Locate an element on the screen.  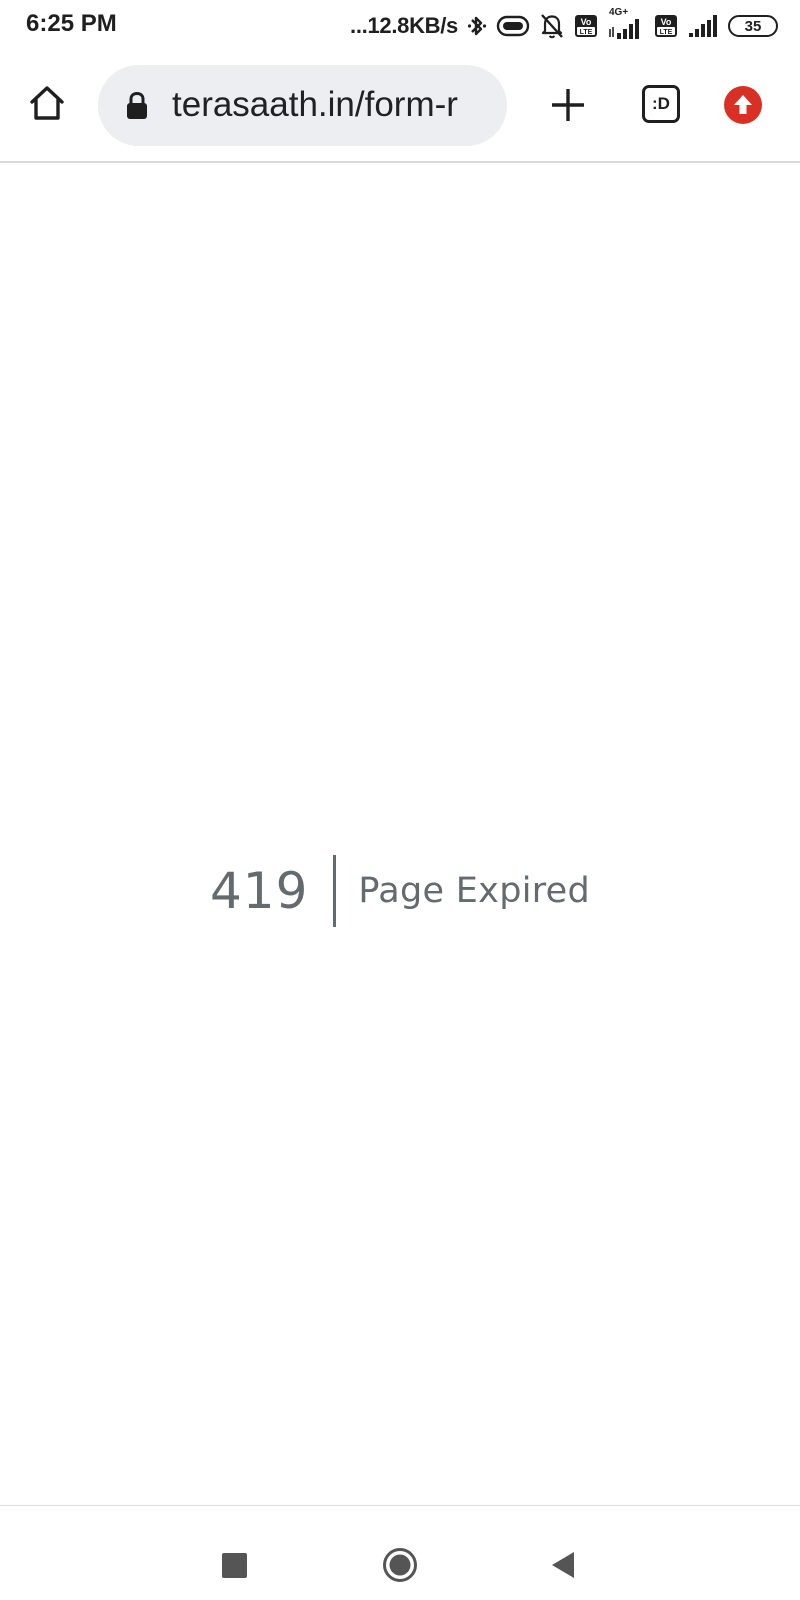
lock-icon is located at coordinates (137, 106).